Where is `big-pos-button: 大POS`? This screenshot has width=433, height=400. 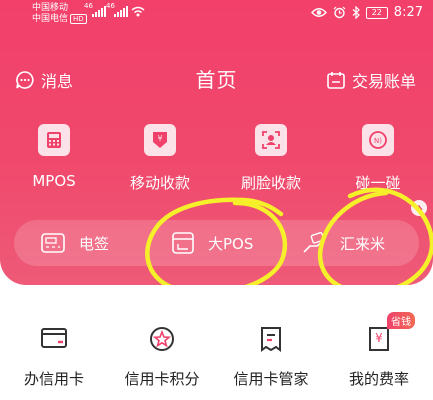 big-pos-button: 大POS is located at coordinates (212, 243).